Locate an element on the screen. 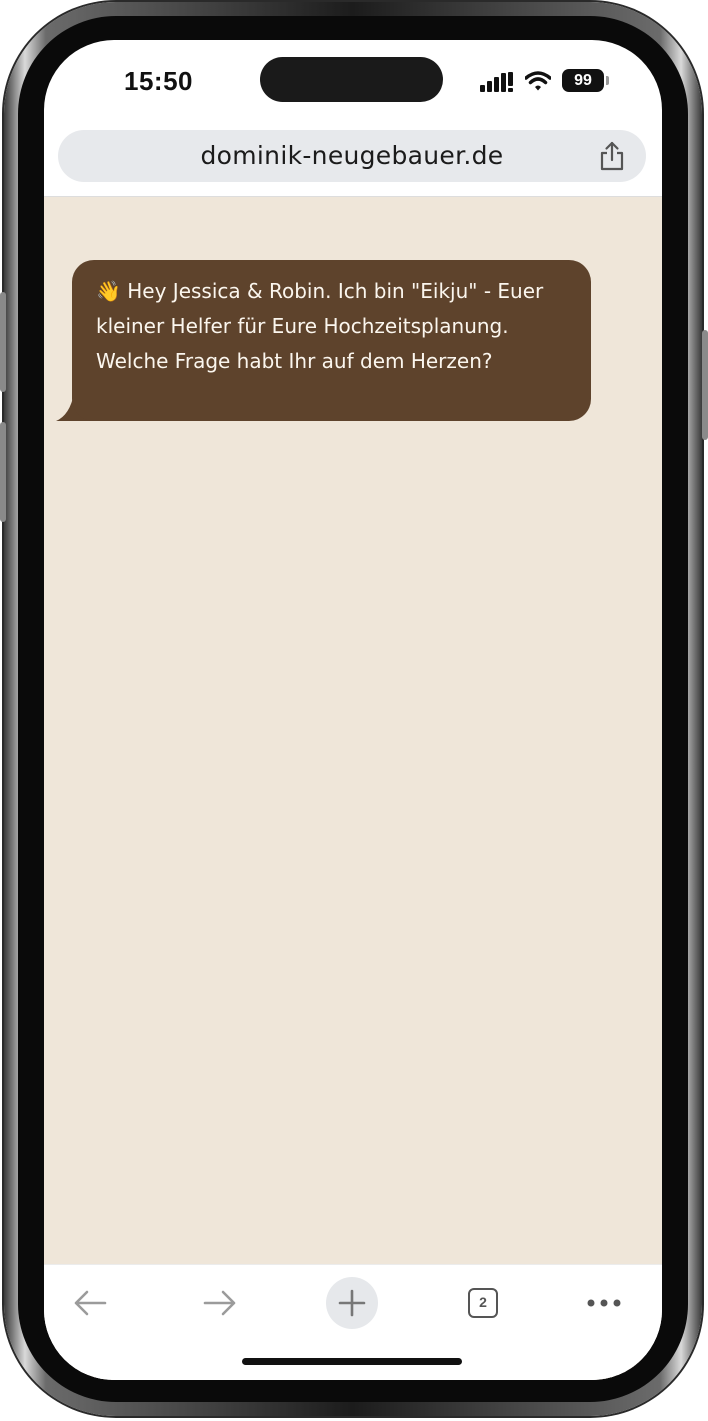 The image size is (708, 1421). status-time: 15:50 is located at coordinates (158, 81).